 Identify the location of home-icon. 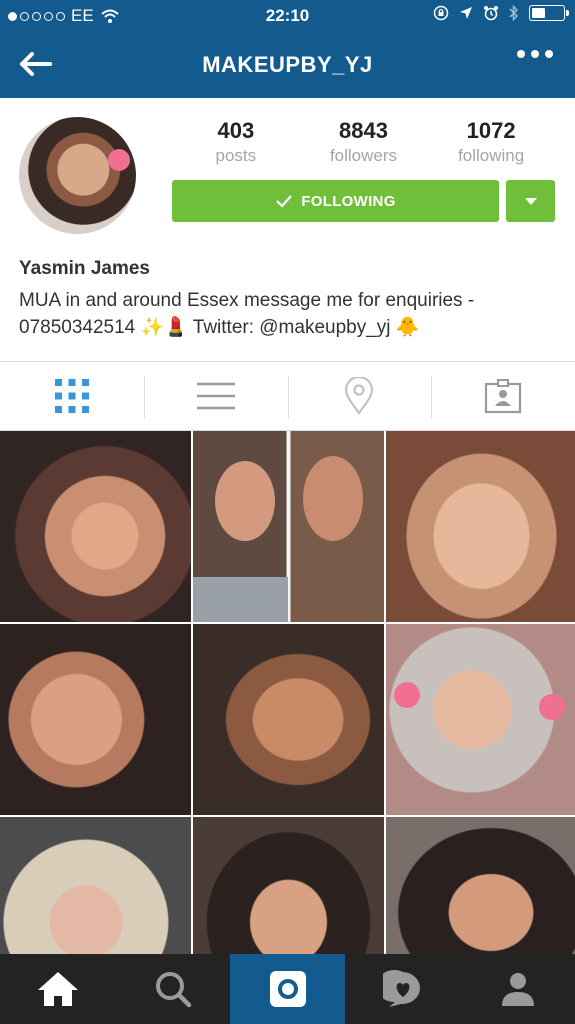
(57, 989).